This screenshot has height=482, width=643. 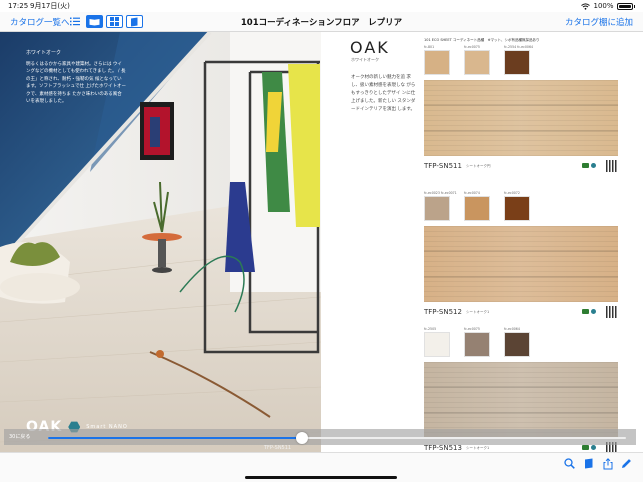 What do you see at coordinates (321, 467) in the screenshot?
I see `bottom-toolbar` at bounding box center [321, 467].